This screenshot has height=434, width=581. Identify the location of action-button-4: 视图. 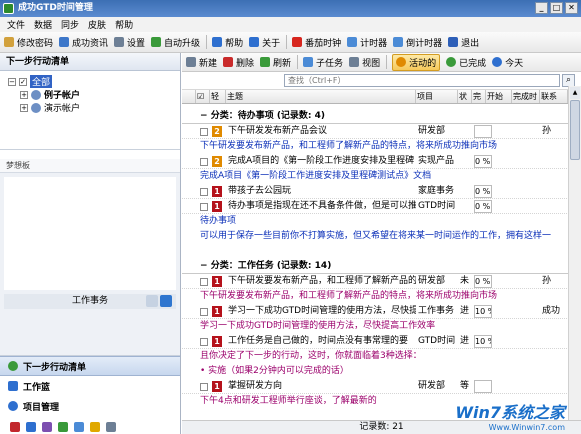
(364, 62).